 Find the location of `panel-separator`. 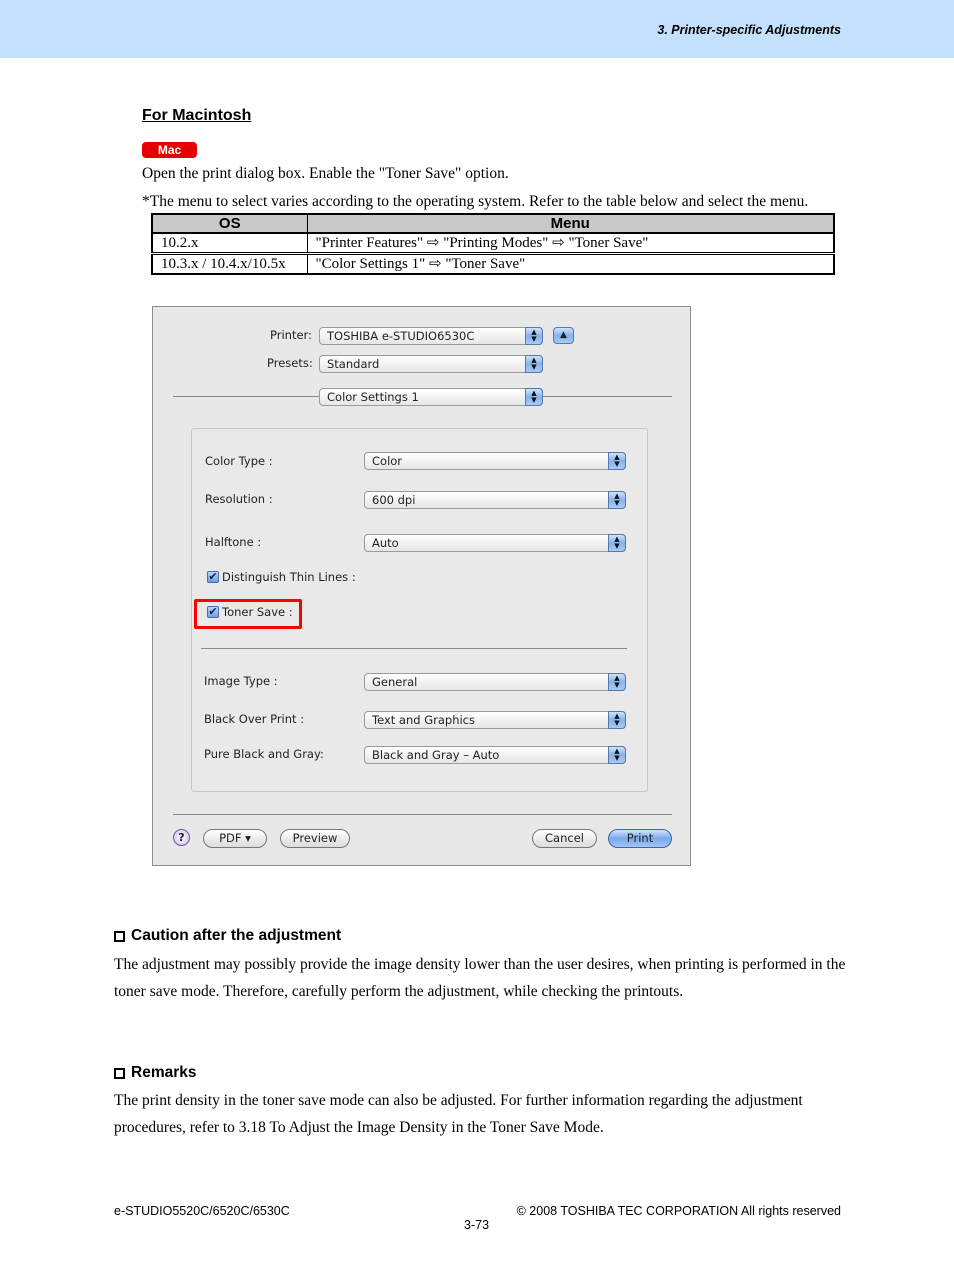

panel-separator is located at coordinates (414, 648).